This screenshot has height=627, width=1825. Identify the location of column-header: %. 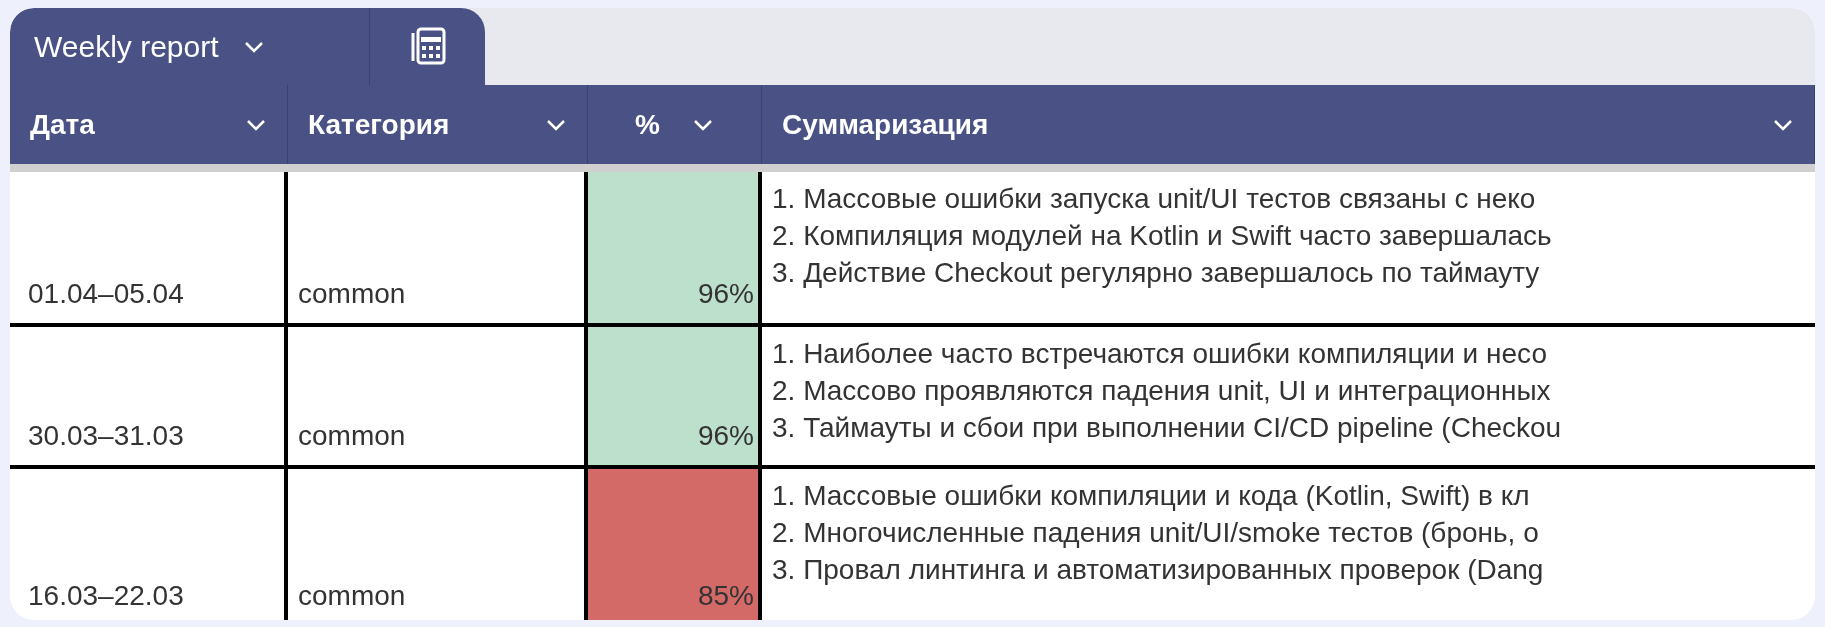
(675, 124).